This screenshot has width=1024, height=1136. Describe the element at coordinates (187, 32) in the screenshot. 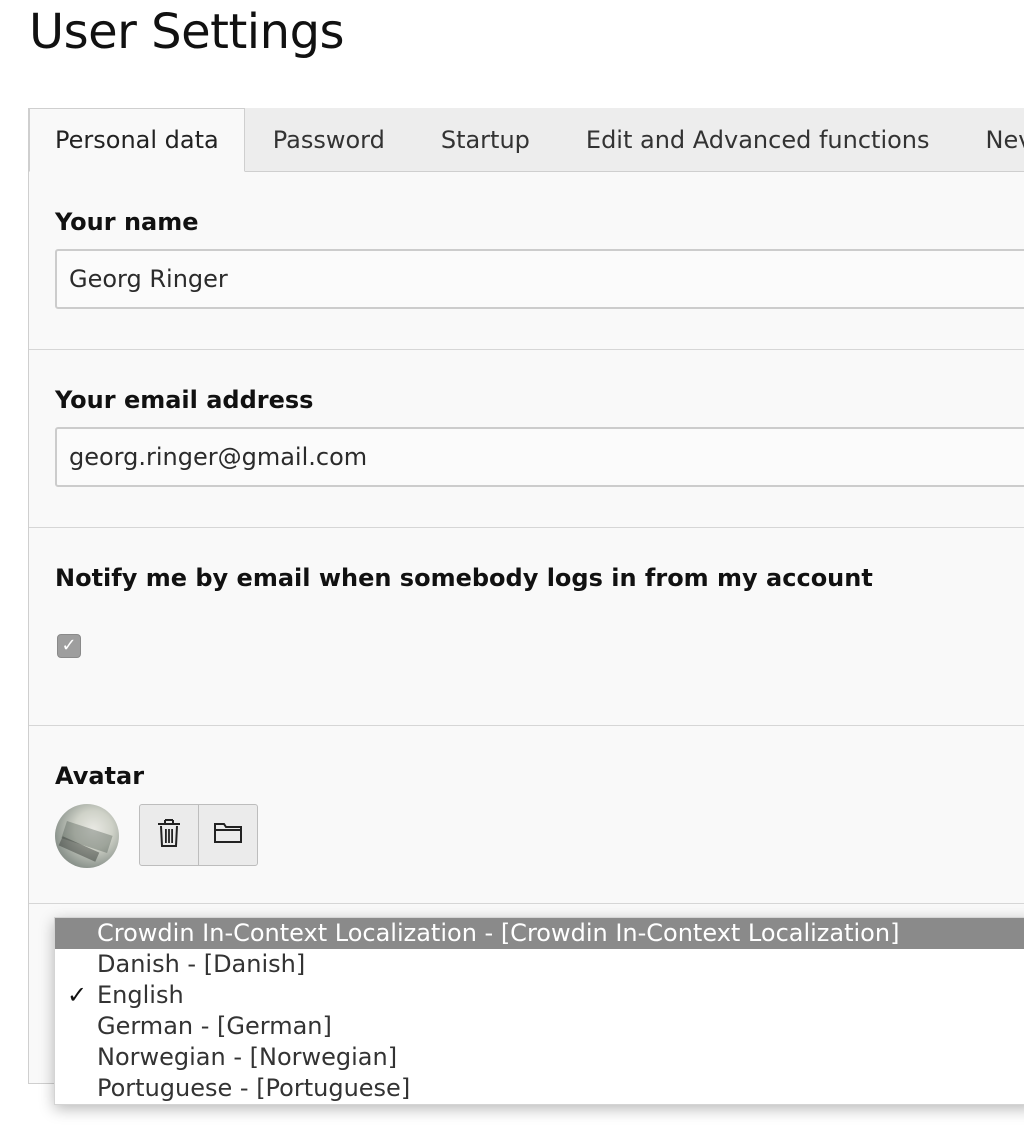

I see `page-title: User Settings` at that location.